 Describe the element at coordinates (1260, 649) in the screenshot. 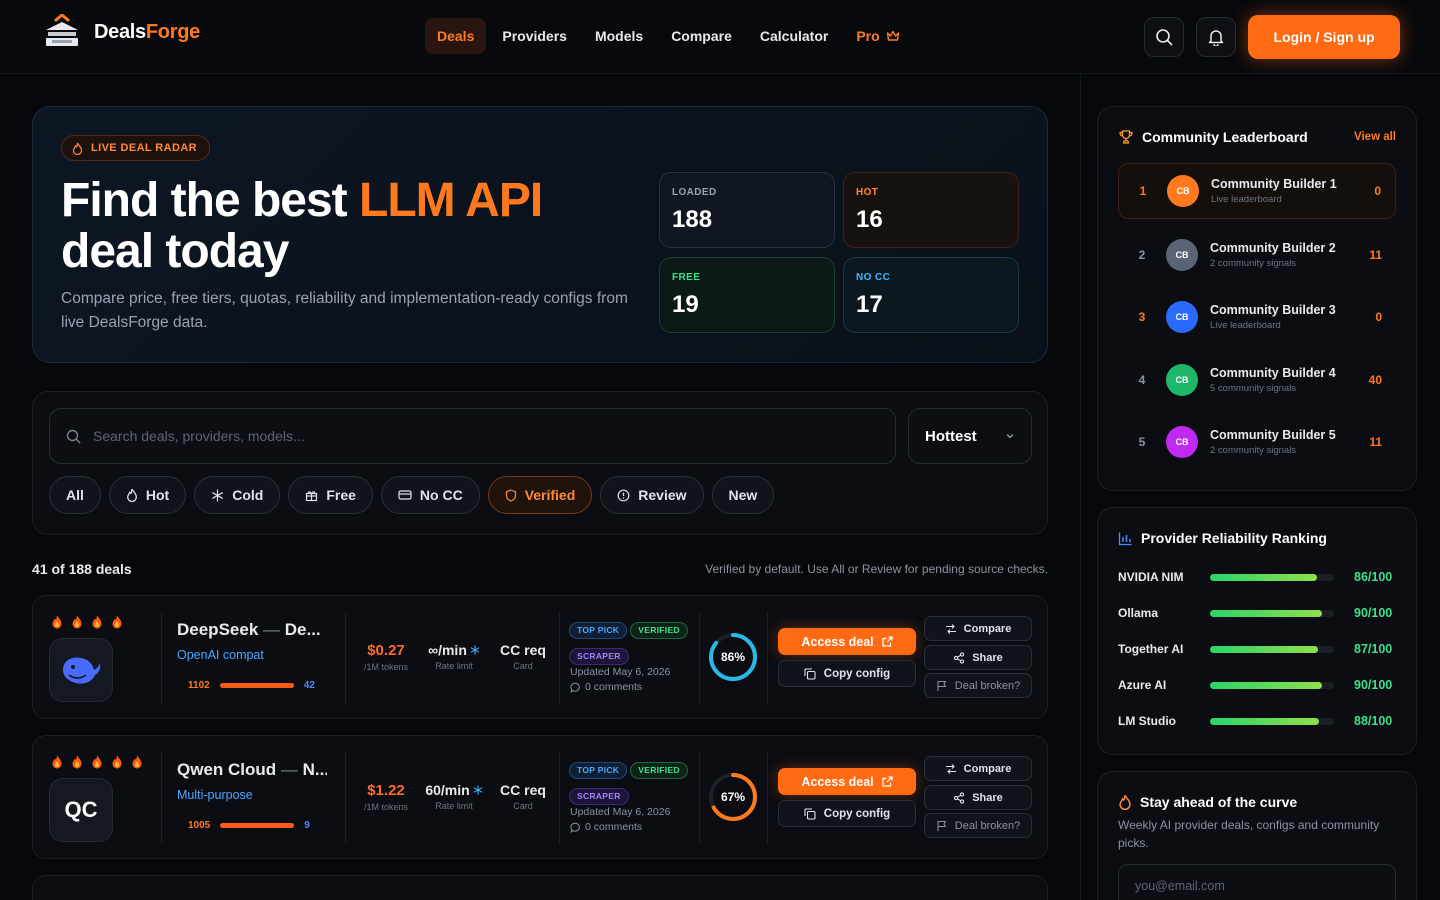

I see `reliability-row: Together AI 87/100` at that location.